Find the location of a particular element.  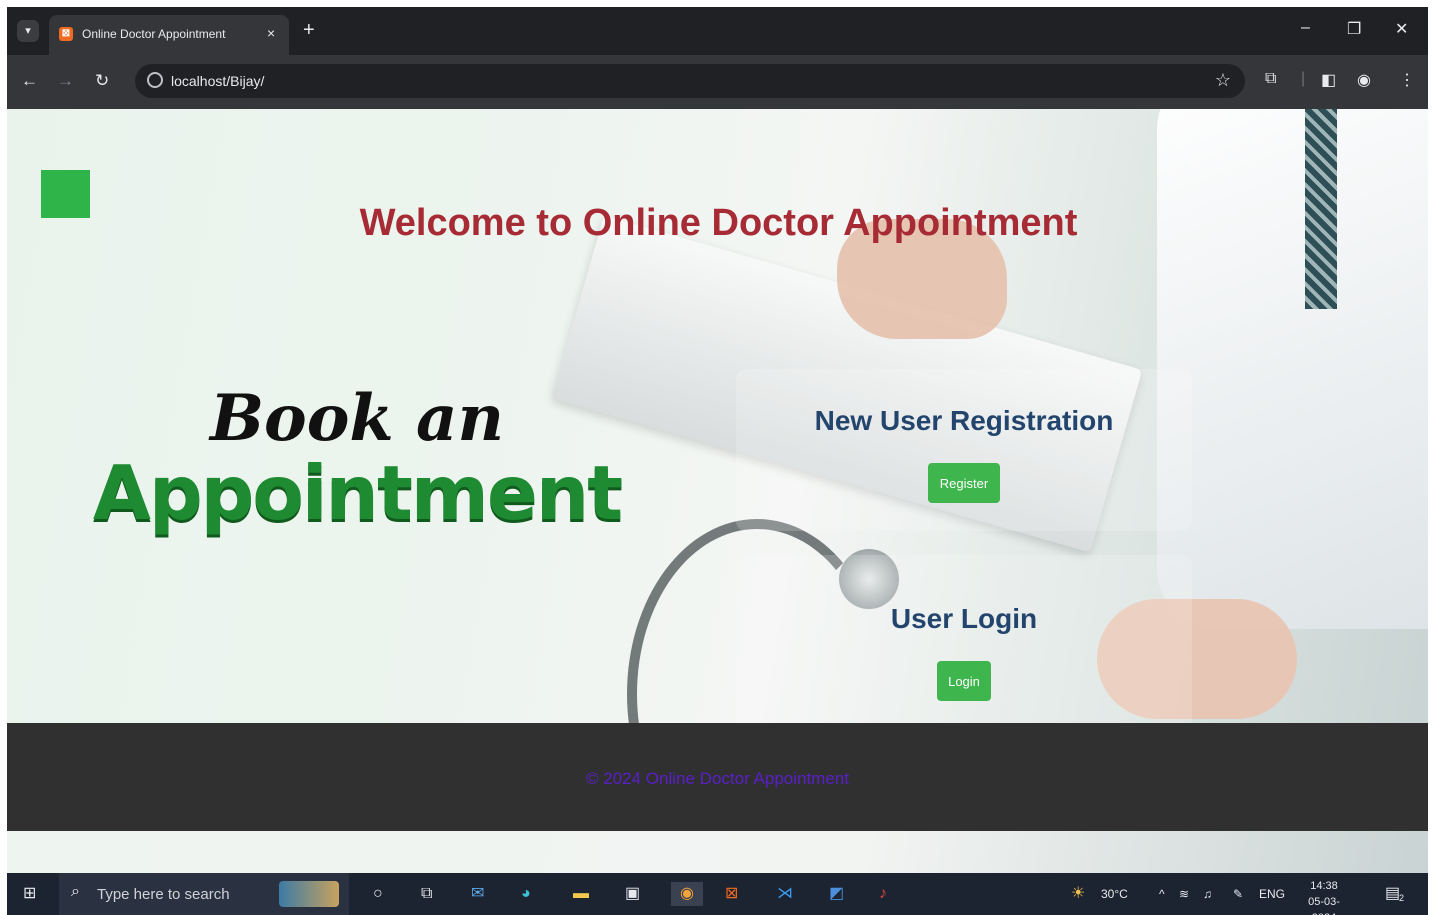

footer: © 2024 Online Doctor Appointment is located at coordinates (717, 777).